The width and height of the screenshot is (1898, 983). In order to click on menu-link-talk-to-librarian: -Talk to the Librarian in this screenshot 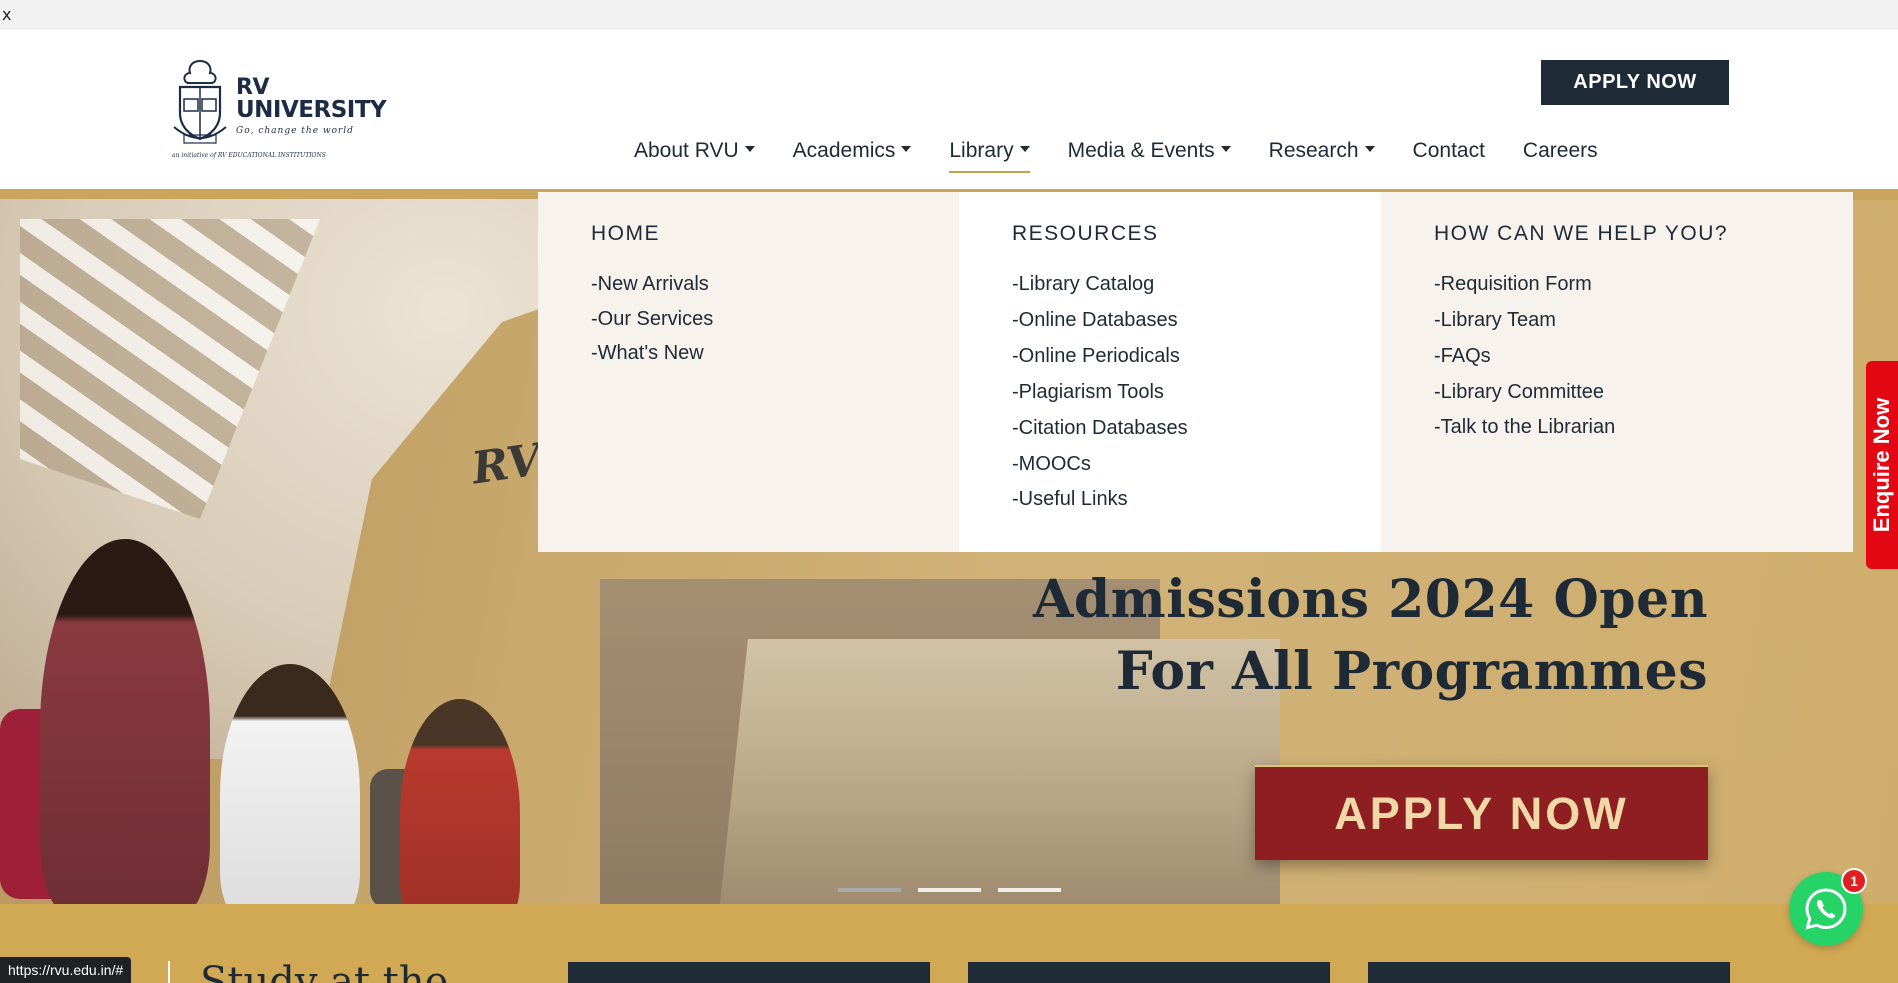, I will do `click(1643, 427)`.